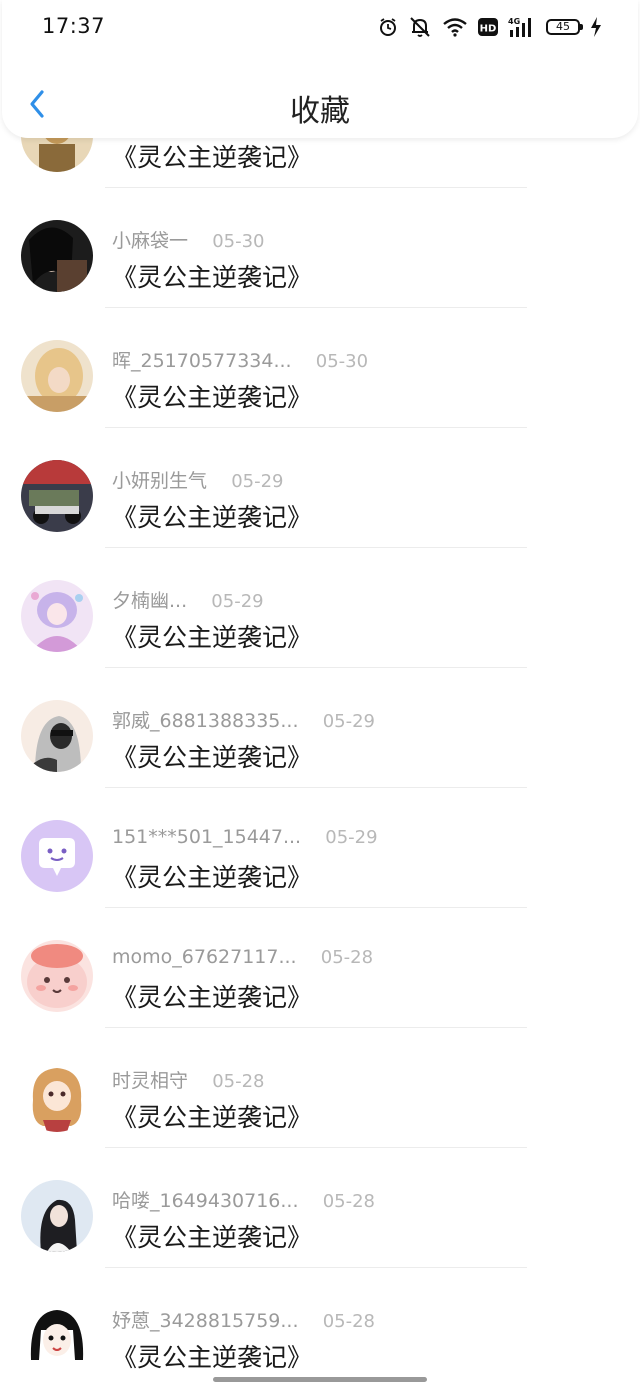 Image resolution: width=640 pixels, height=1387 pixels. I want to click on username: 时灵相守, so click(150, 1081).